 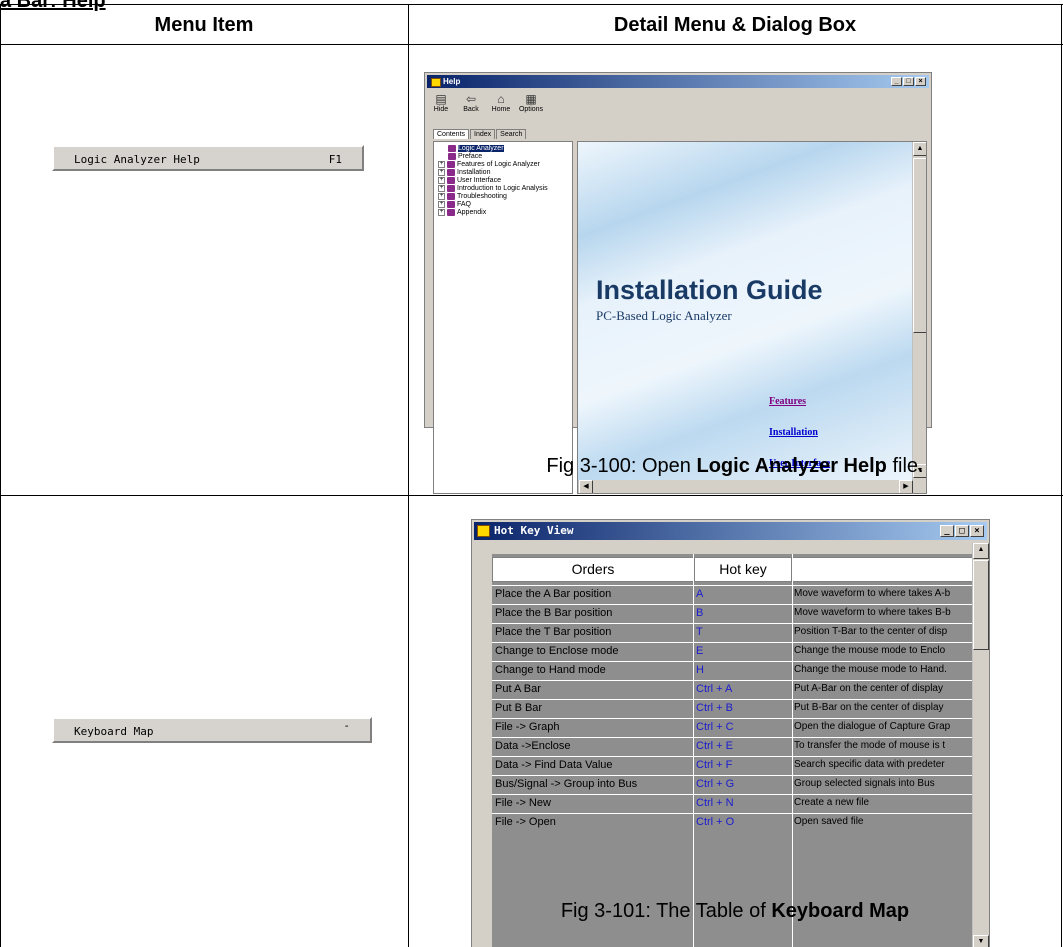 What do you see at coordinates (471, 107) in the screenshot?
I see `toolbar-back-button: ⇦ Back` at bounding box center [471, 107].